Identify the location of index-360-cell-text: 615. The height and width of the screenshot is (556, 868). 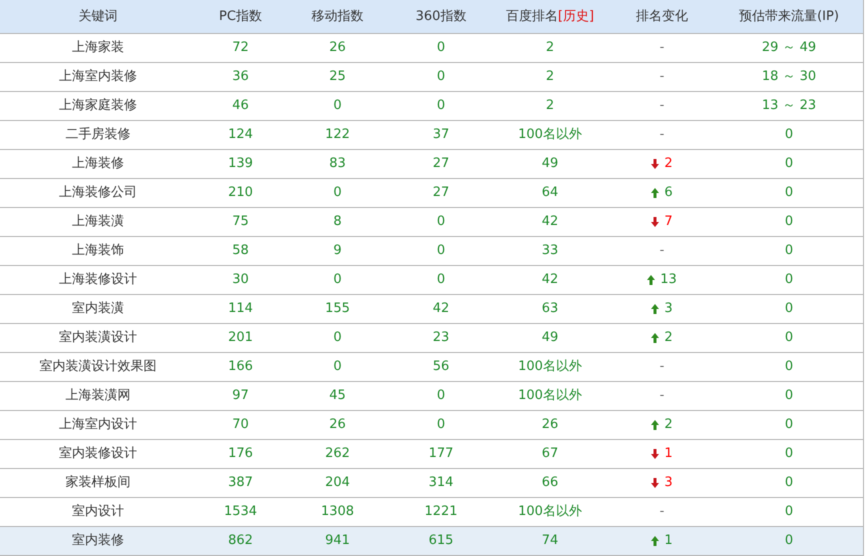
(441, 541).